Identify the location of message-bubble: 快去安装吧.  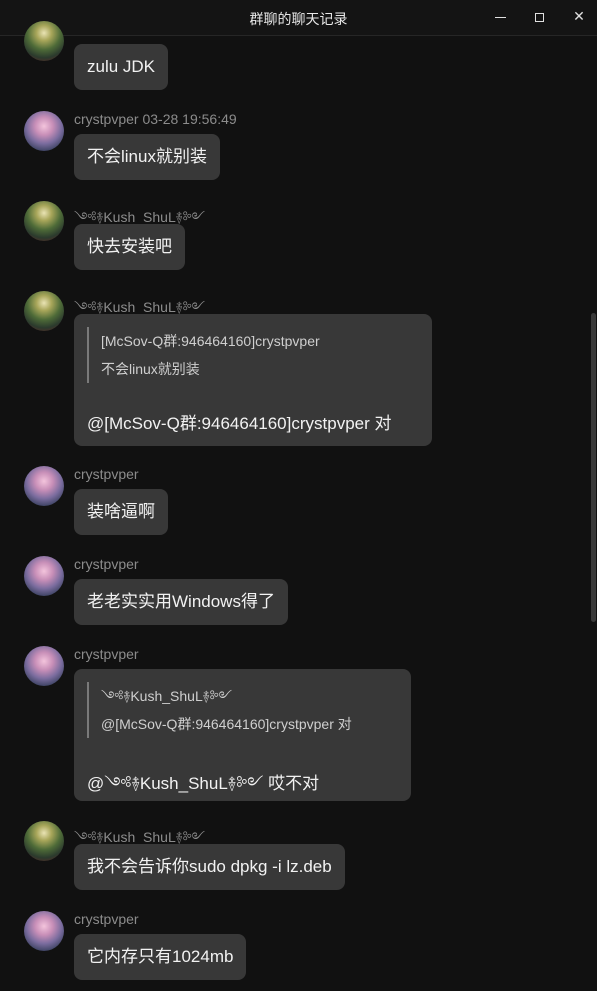
(129, 247).